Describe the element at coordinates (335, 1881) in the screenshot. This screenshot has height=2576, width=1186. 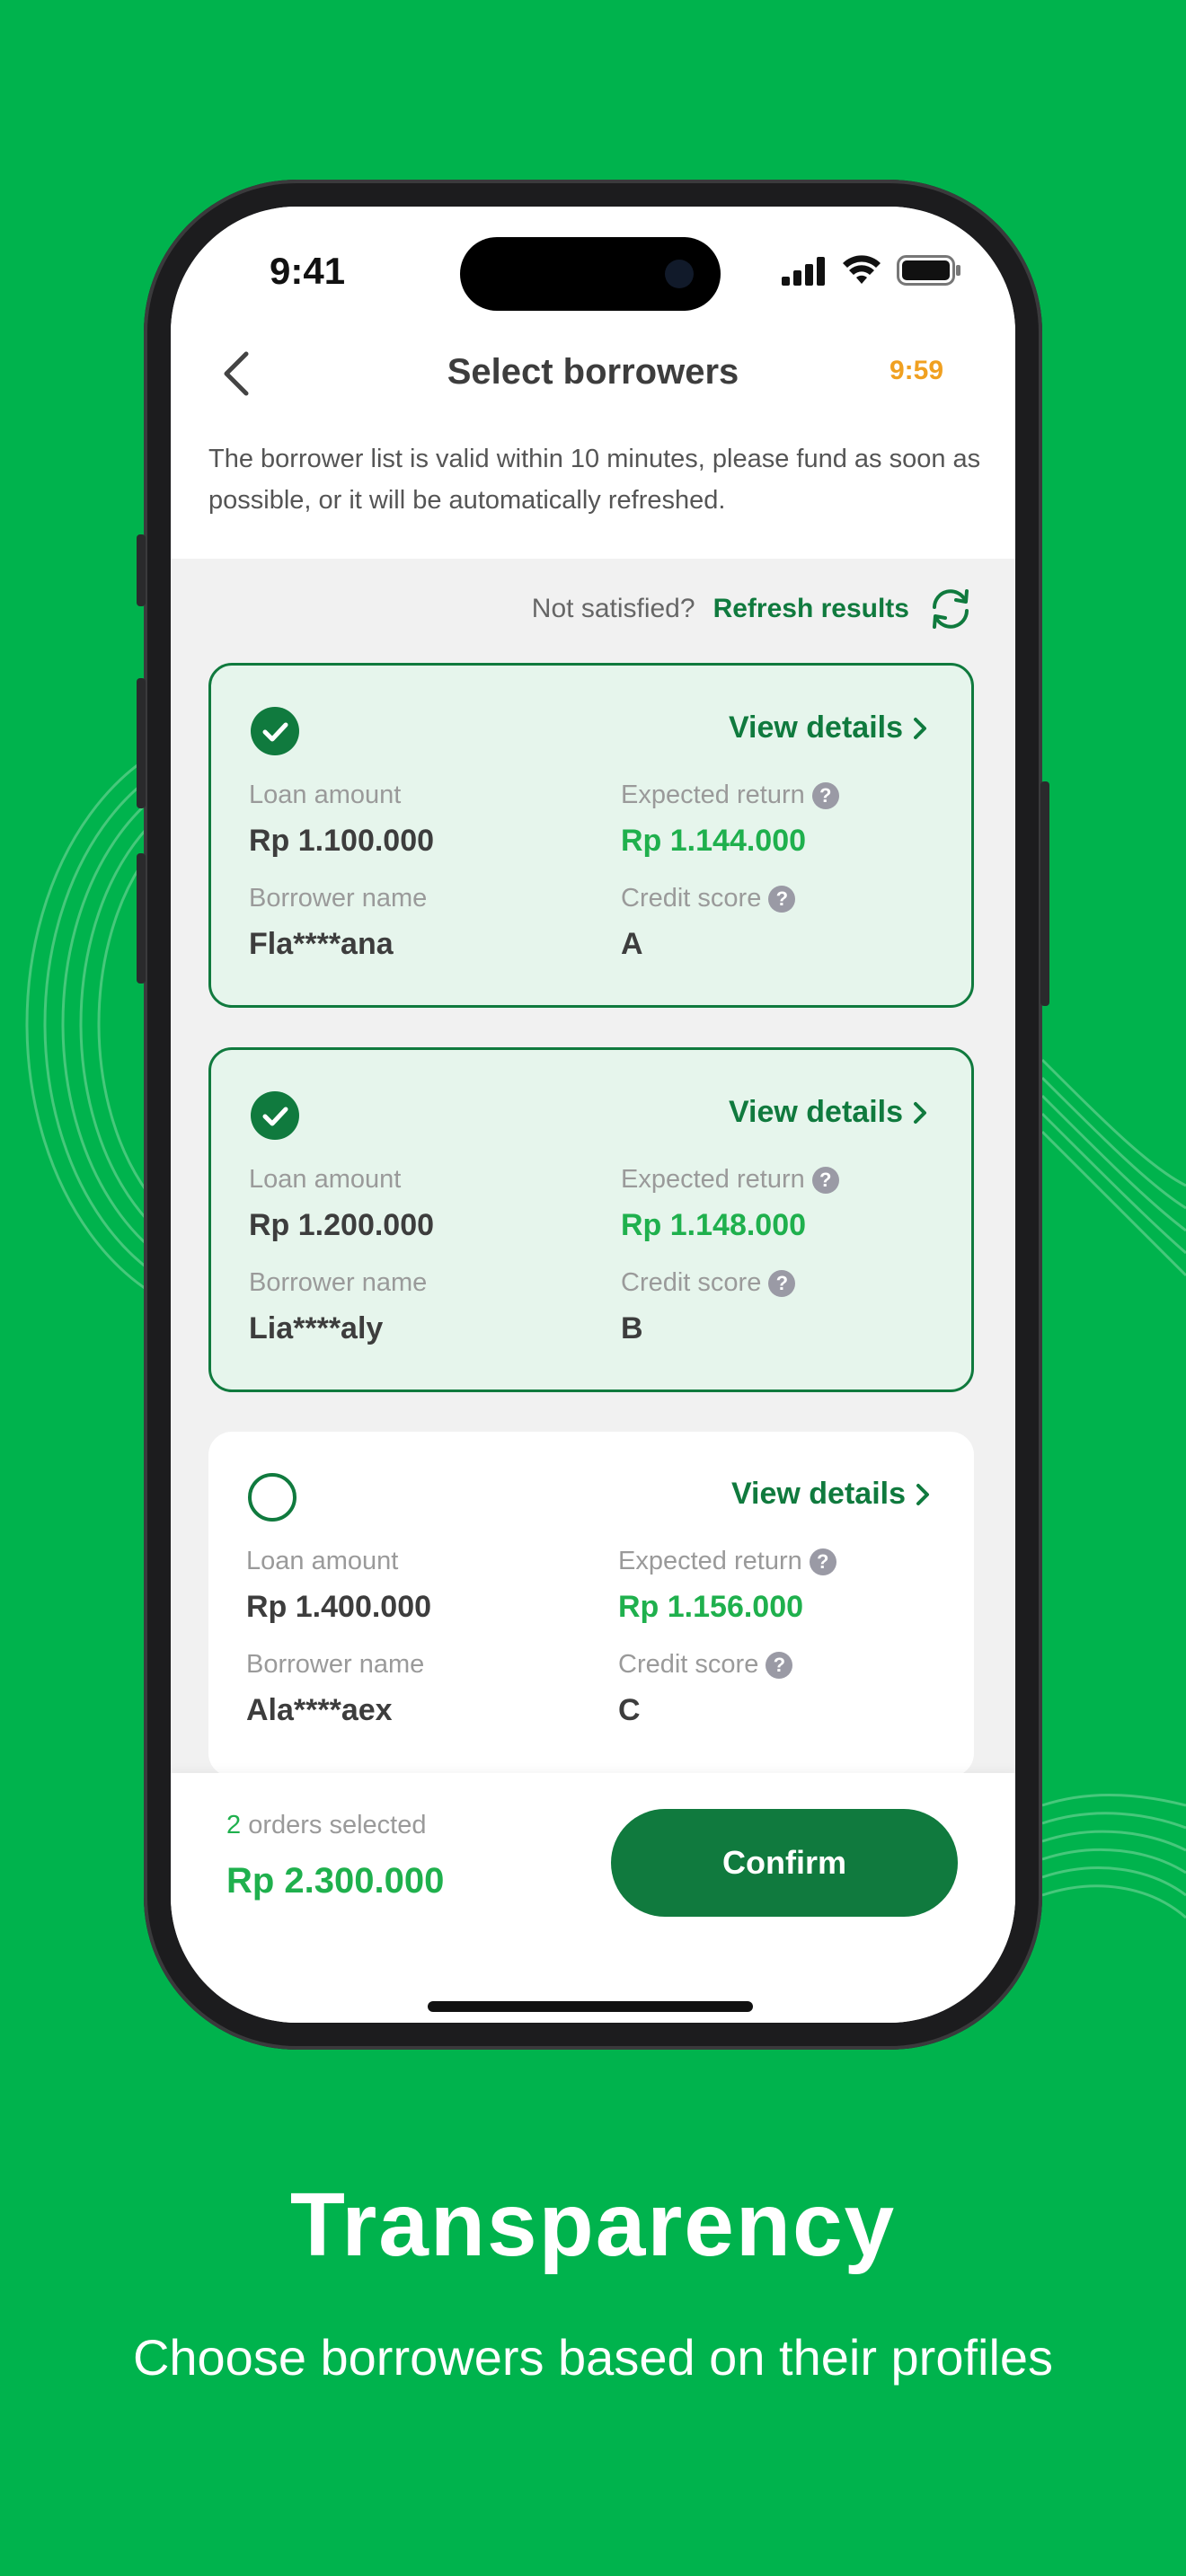
I see `total-amount: Rp 2.300.000` at that location.